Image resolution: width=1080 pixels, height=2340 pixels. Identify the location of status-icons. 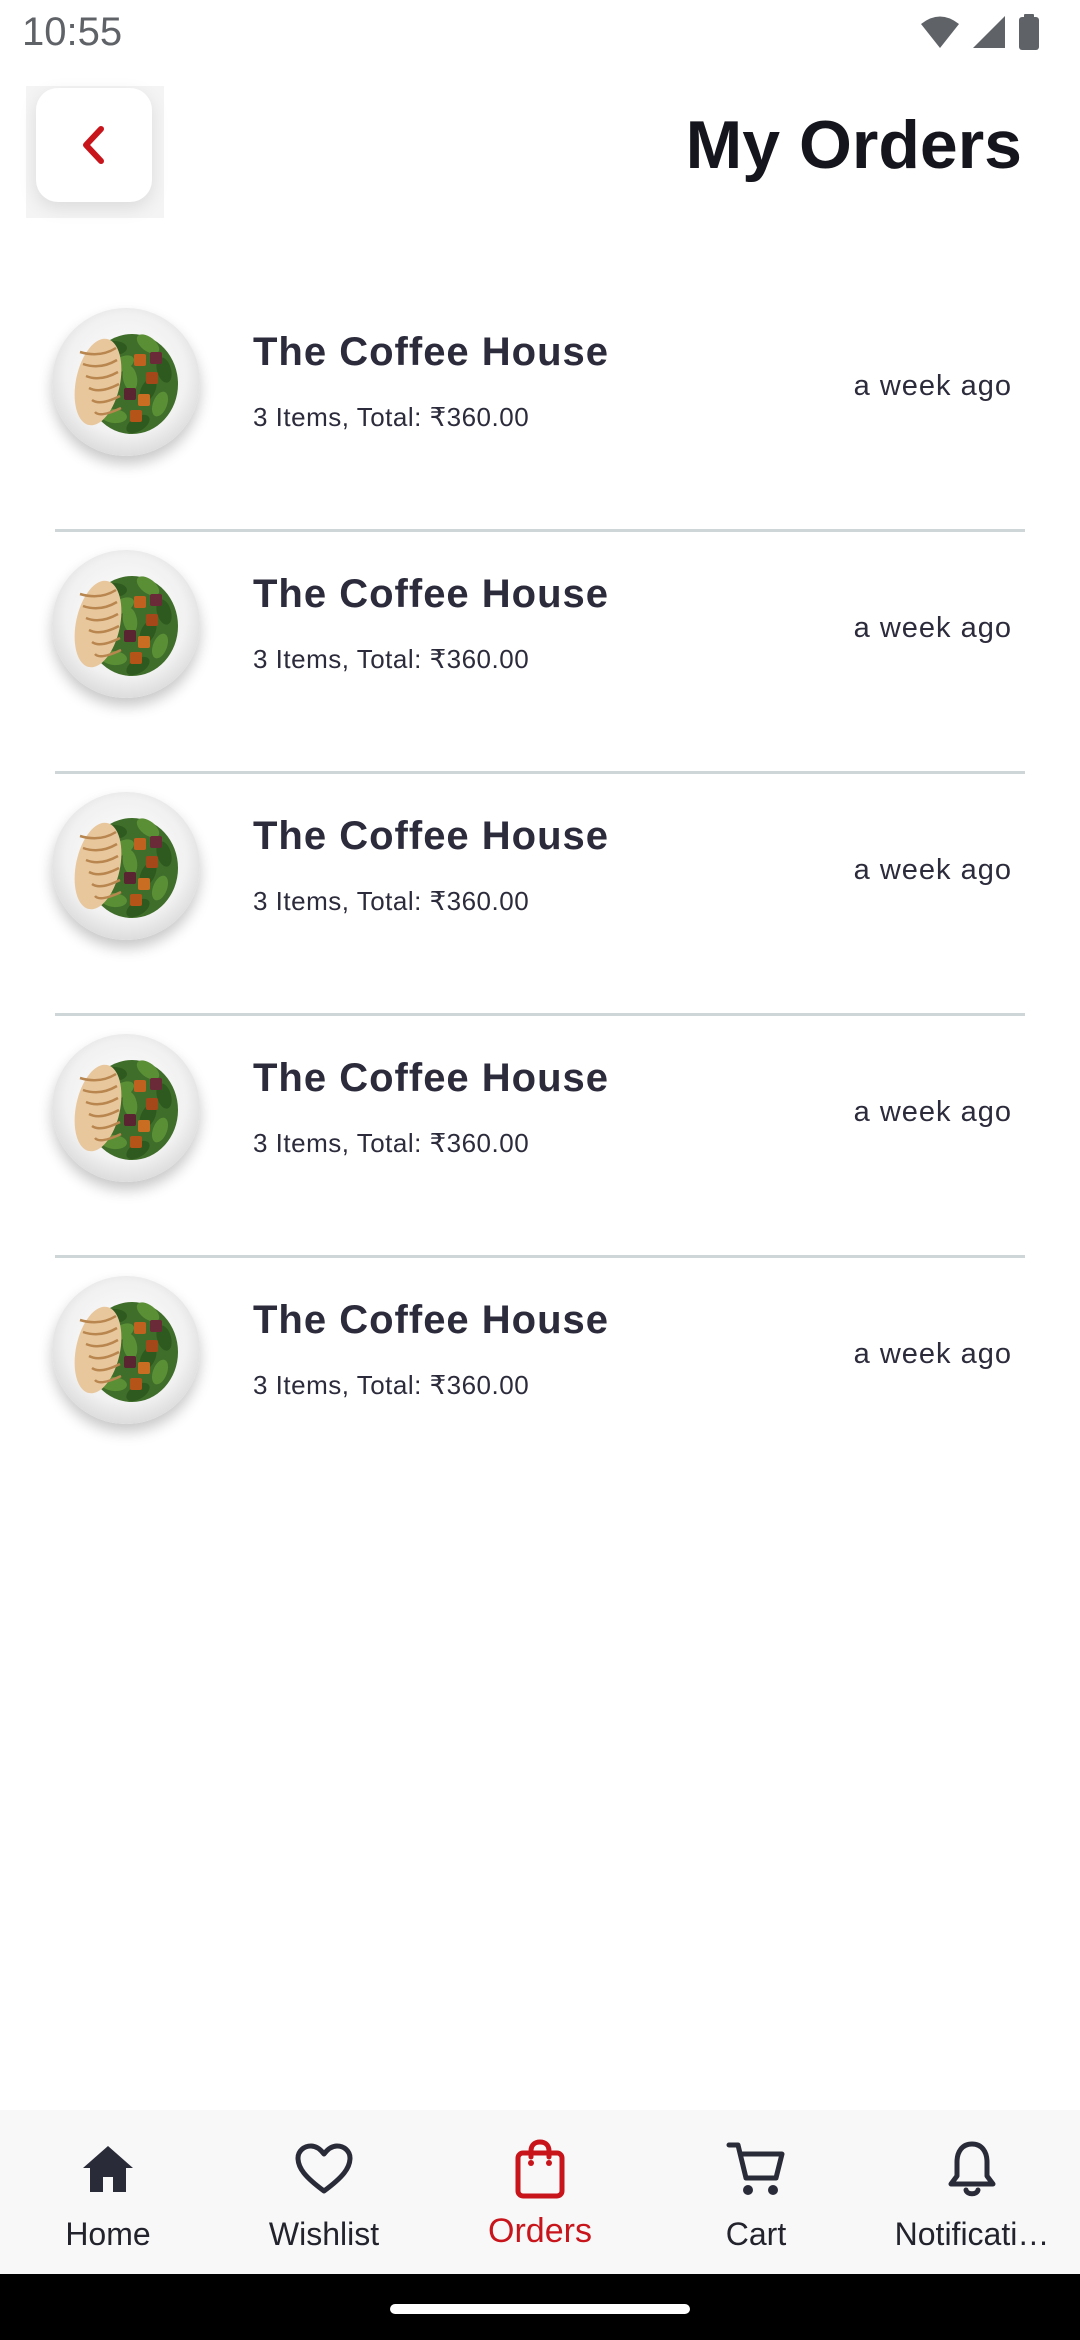
(980, 32).